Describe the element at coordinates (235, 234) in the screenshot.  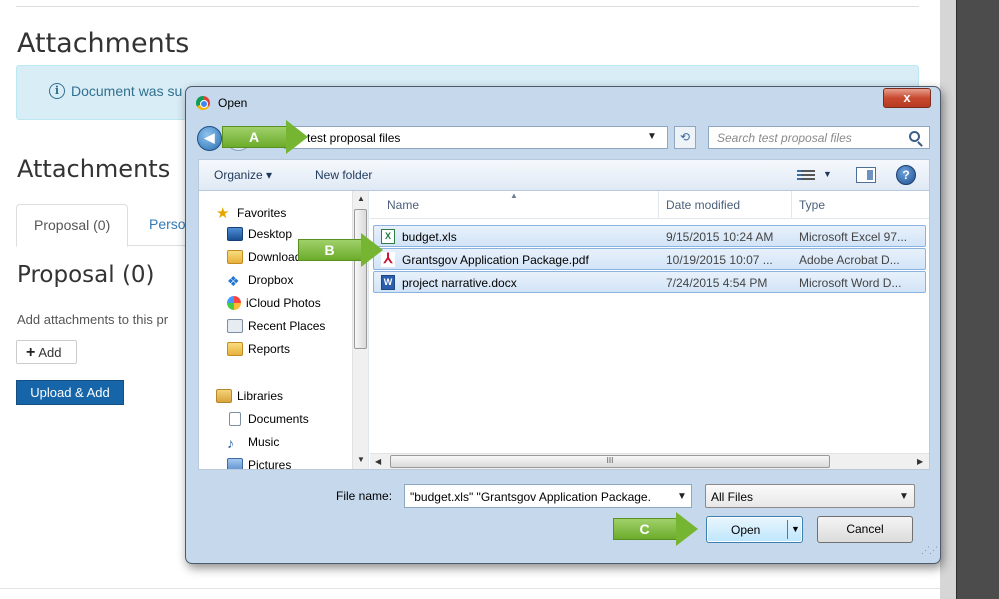
I see `desktop-icon` at that location.